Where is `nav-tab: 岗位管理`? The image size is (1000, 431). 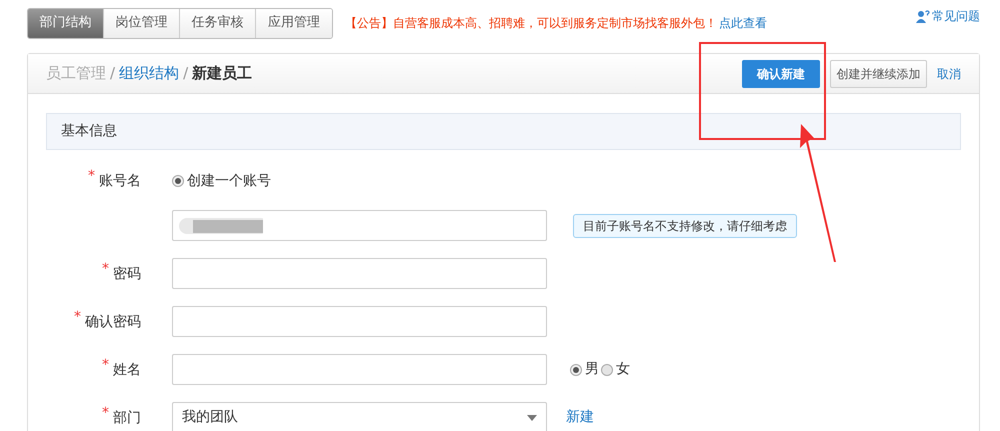
nav-tab: 岗位管理 is located at coordinates (142, 23).